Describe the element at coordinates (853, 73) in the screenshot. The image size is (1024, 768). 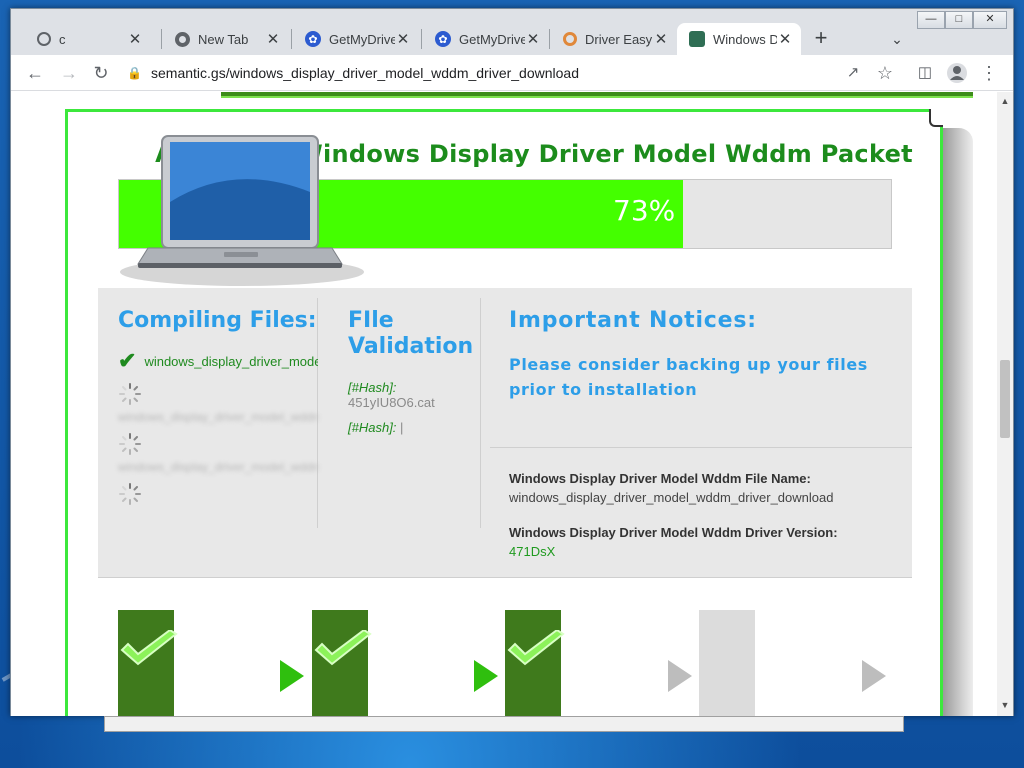
I see `share-icon: ↗` at that location.